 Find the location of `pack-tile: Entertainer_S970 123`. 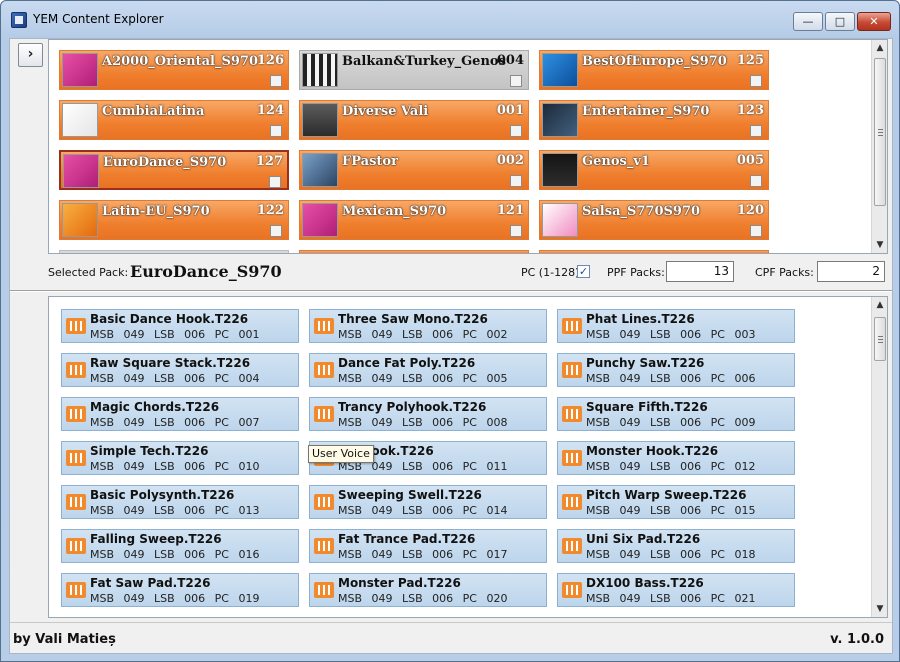

pack-tile: Entertainer_S970 123 is located at coordinates (654, 120).